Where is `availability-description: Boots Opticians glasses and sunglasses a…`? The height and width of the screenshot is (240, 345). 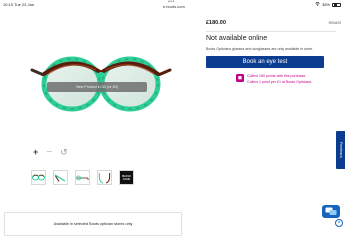
availability-description: Boots Opticians glasses and sunglasses a… is located at coordinates (260, 49).